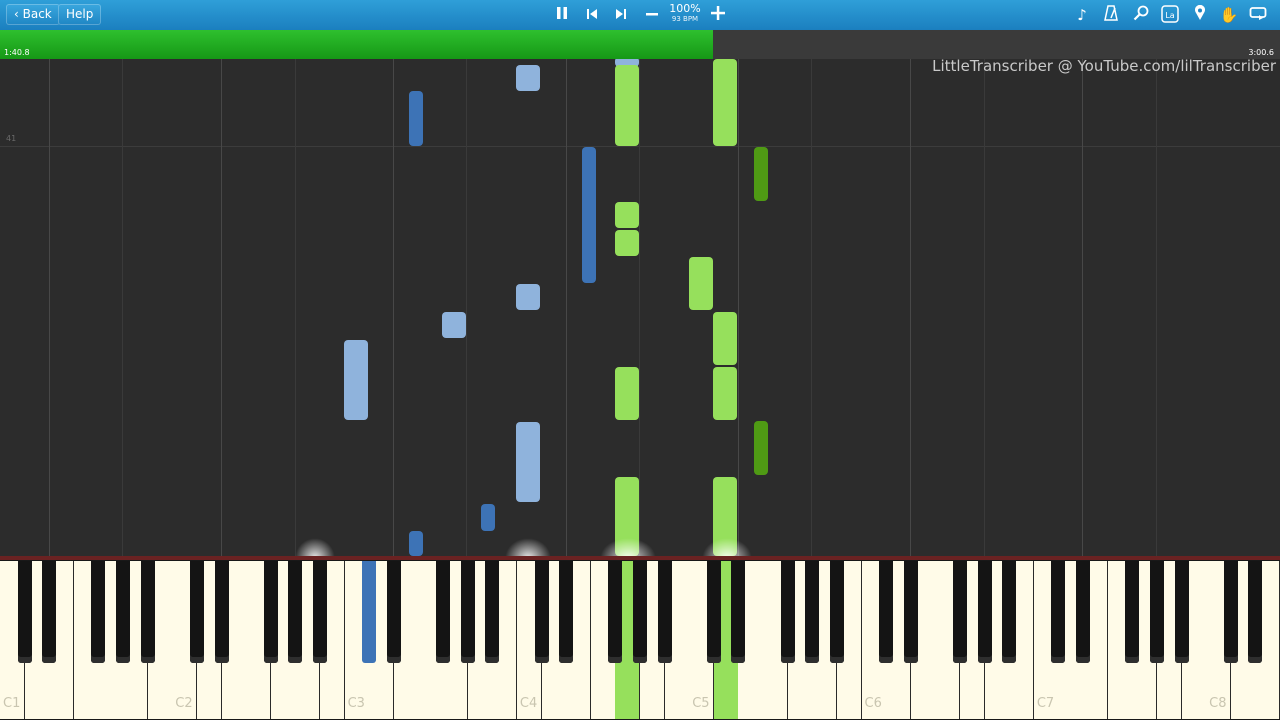  What do you see at coordinates (562, 15) in the screenshot?
I see `pause-icon` at bounding box center [562, 15].